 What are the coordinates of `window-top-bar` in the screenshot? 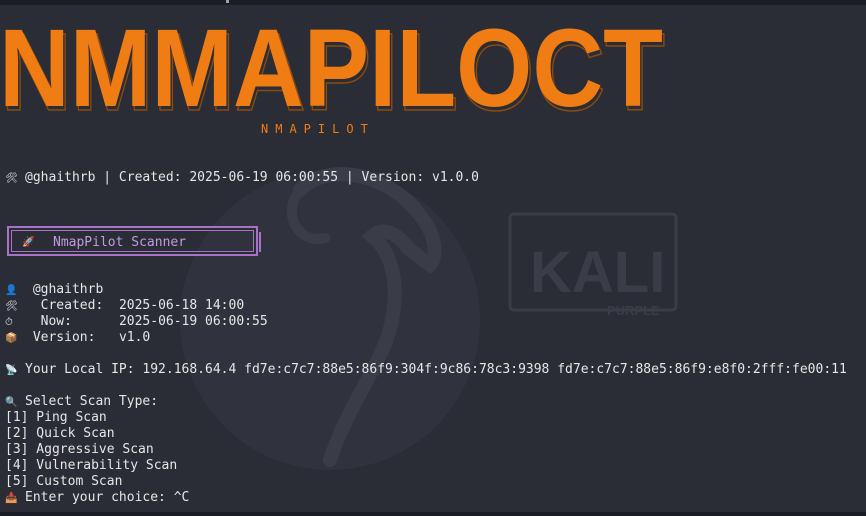 It's located at (433, 2).